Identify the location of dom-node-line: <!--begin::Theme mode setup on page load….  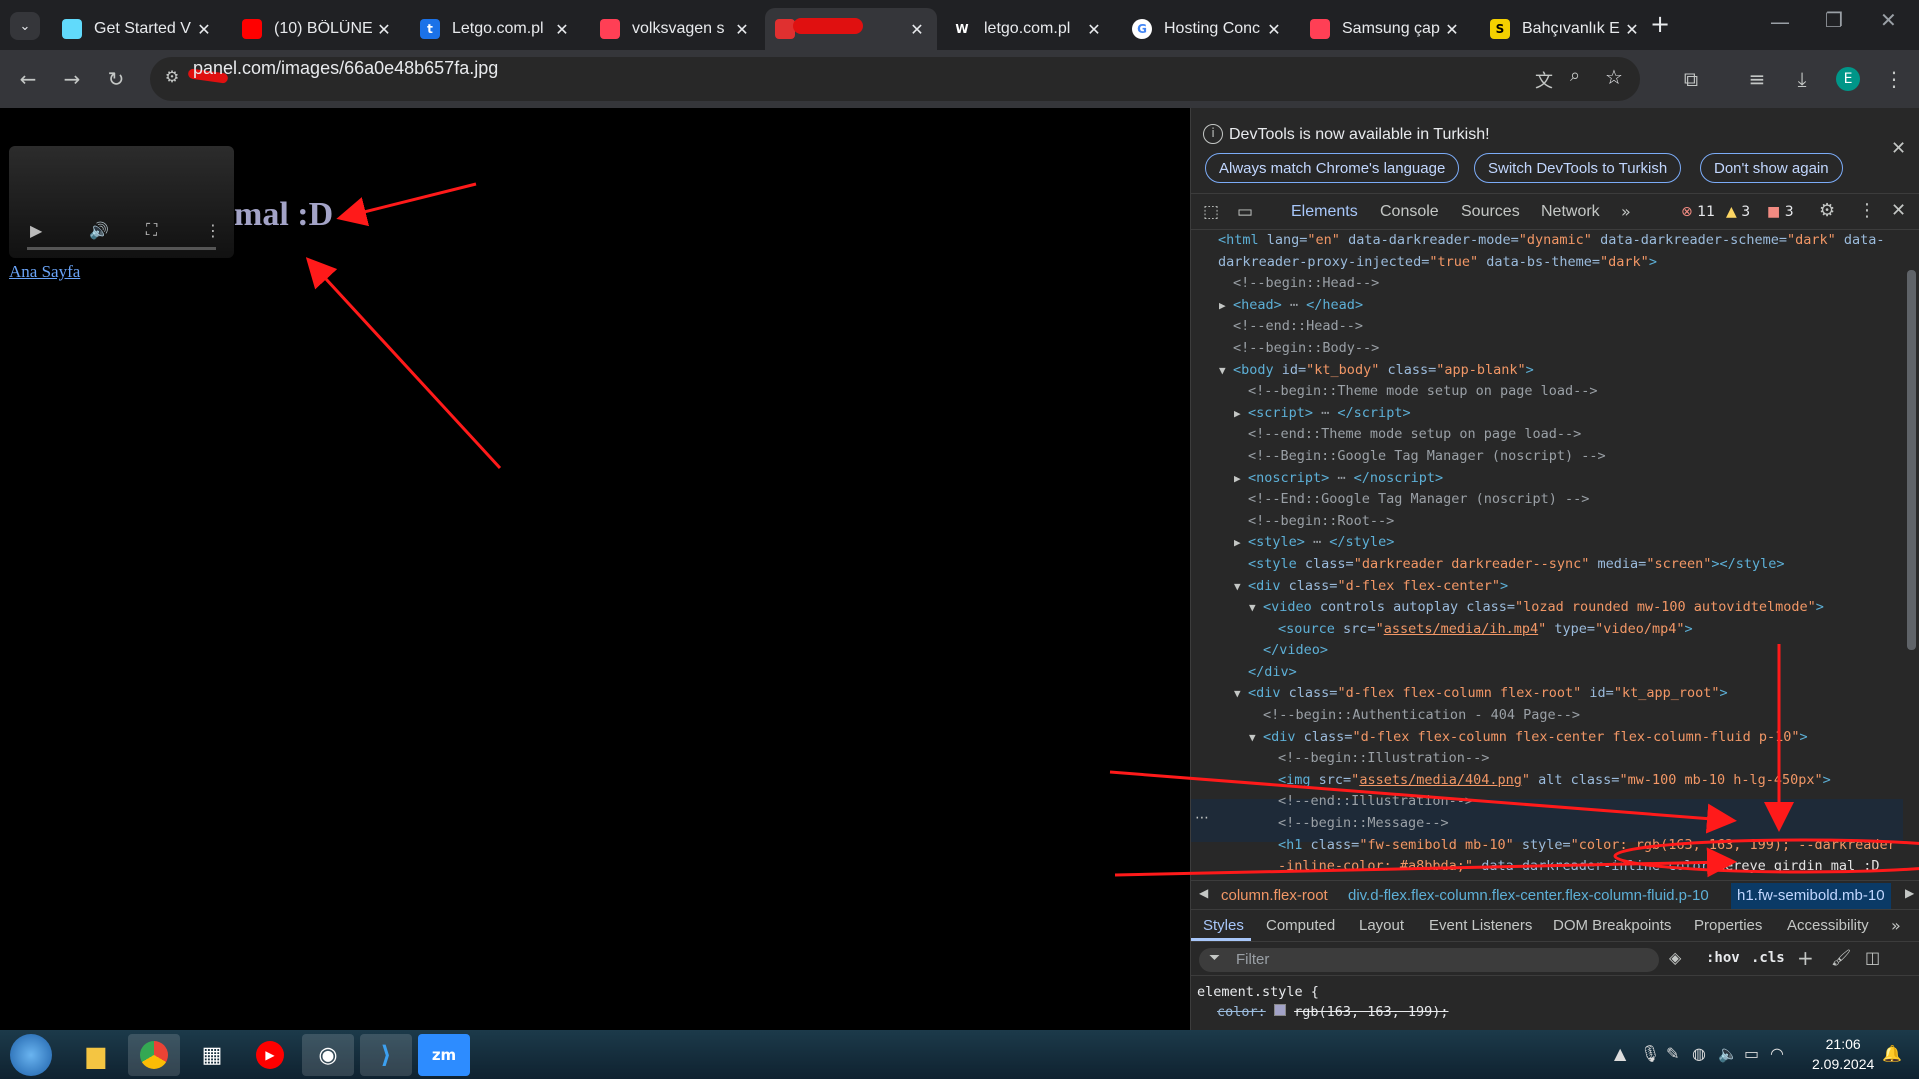
(1547, 392).